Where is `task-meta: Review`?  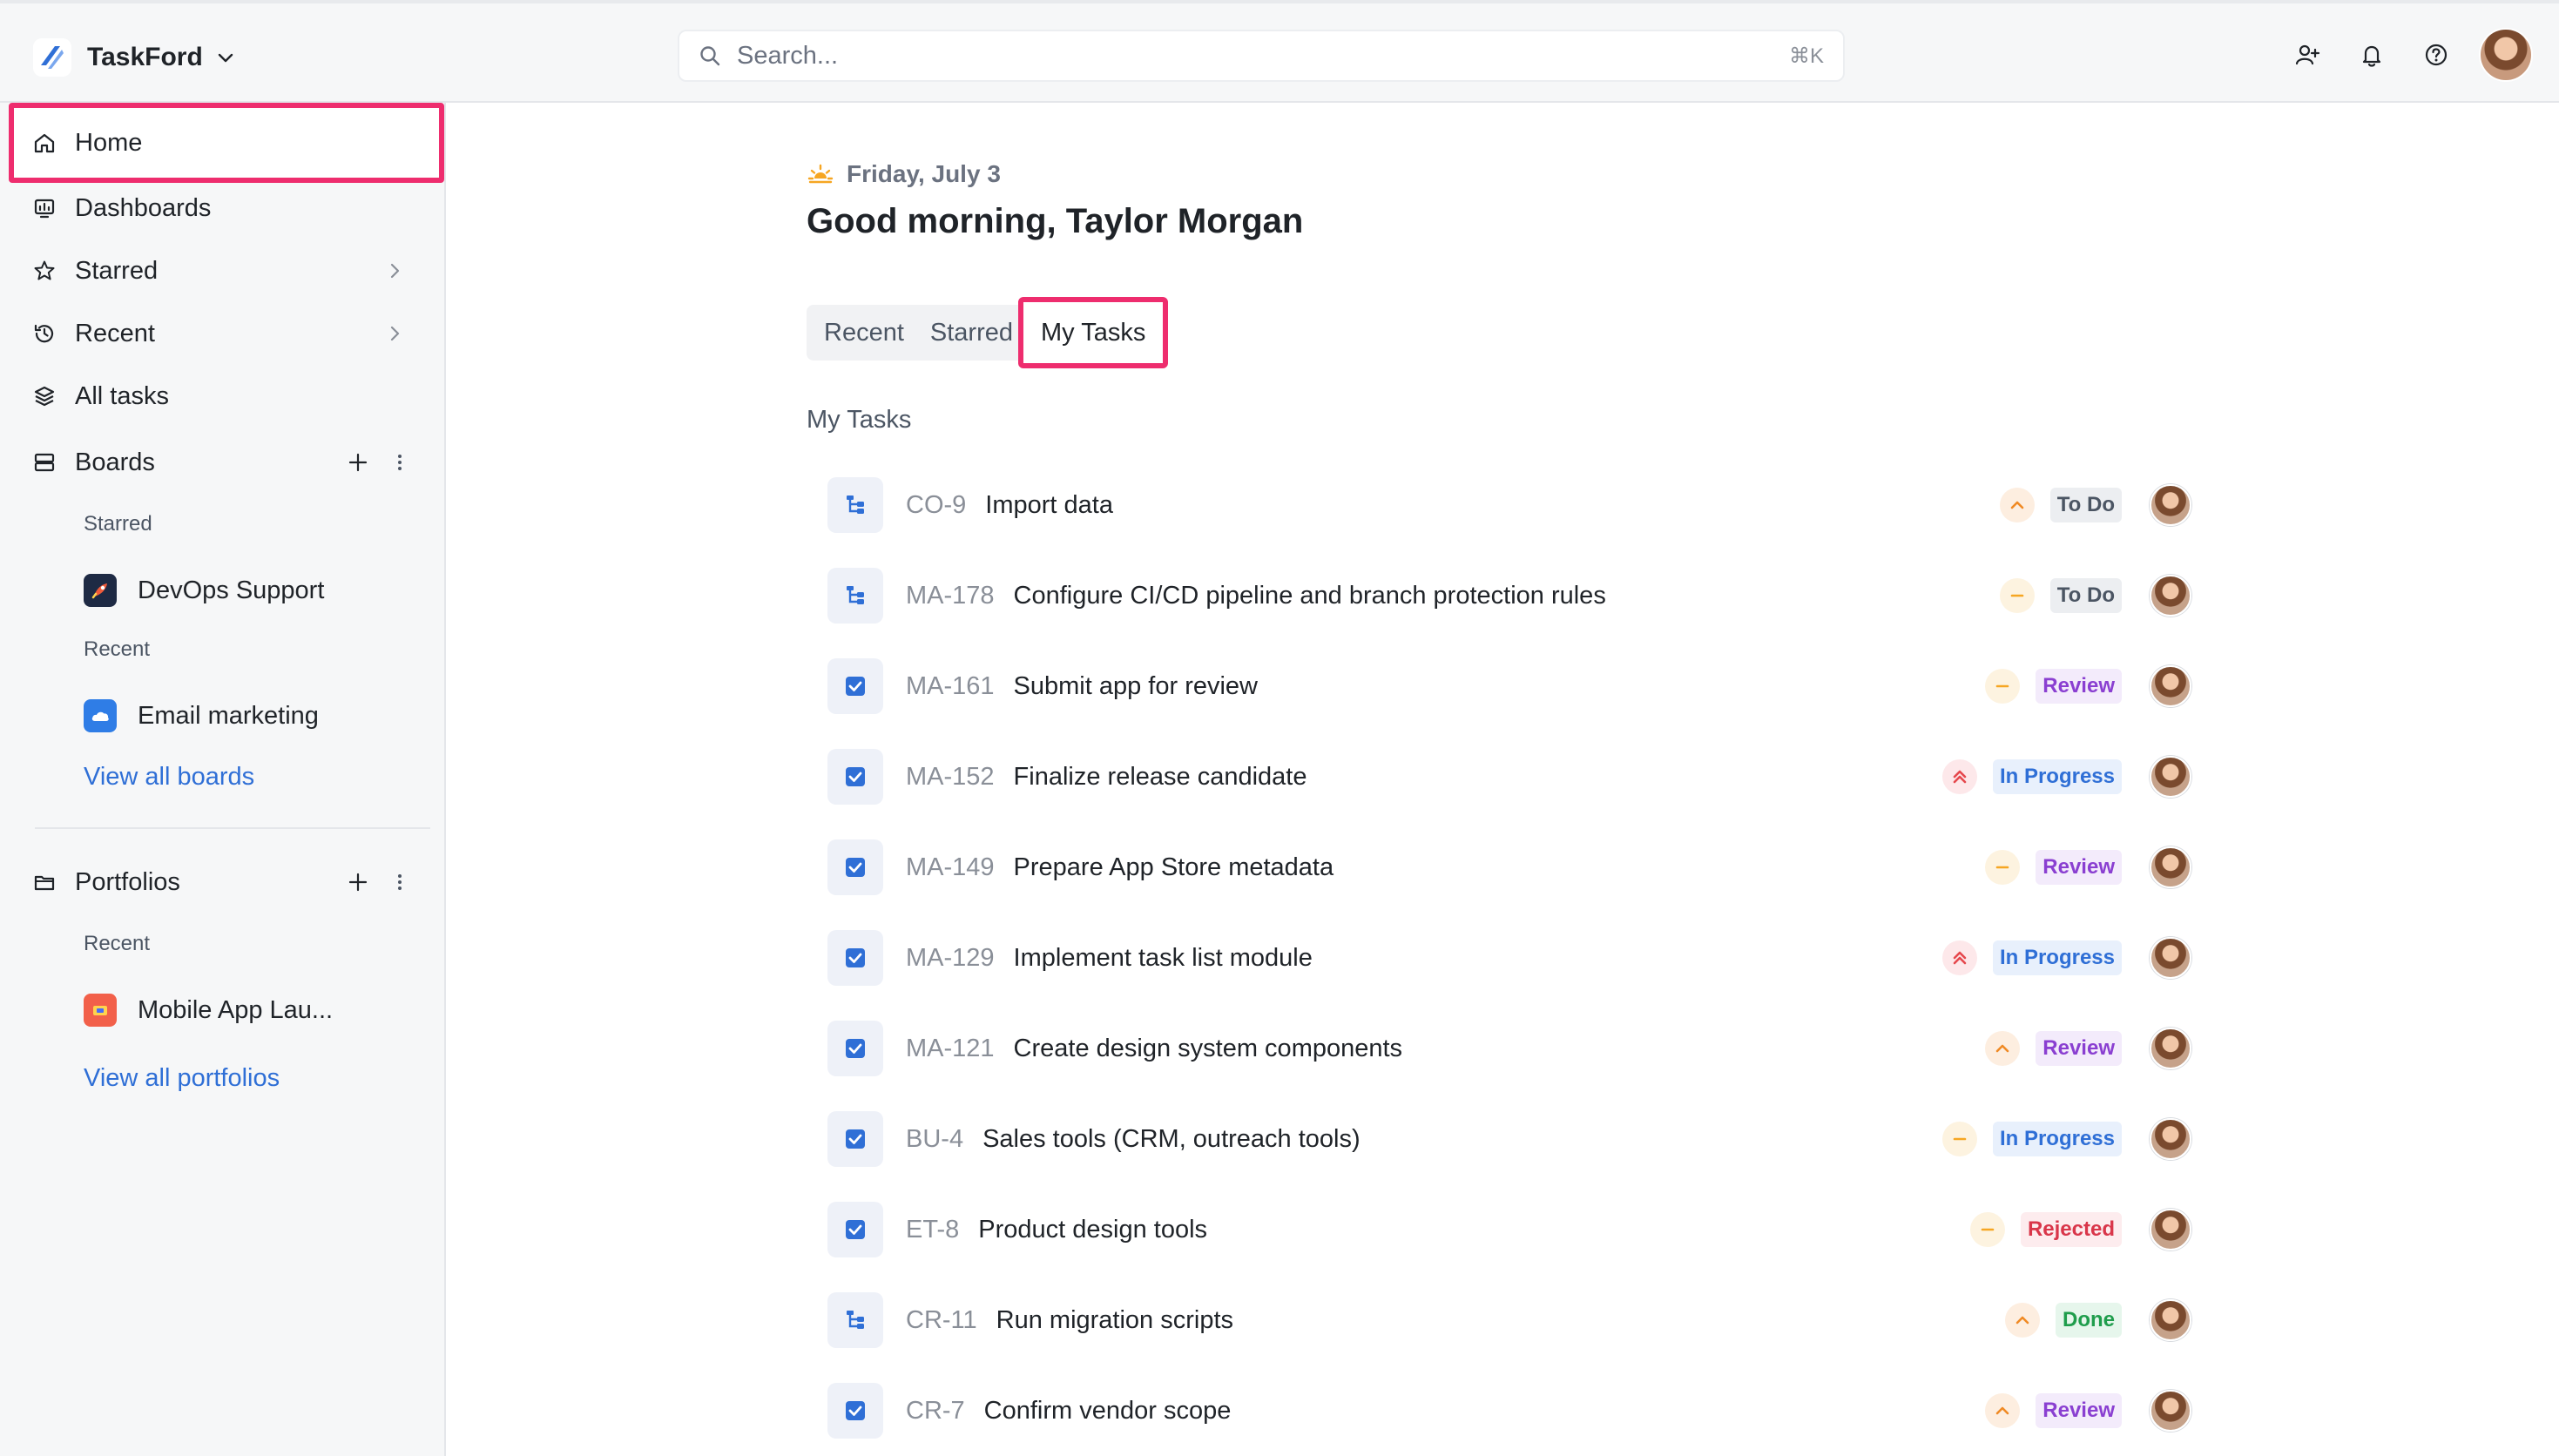
task-meta: Review is located at coordinates (2053, 686).